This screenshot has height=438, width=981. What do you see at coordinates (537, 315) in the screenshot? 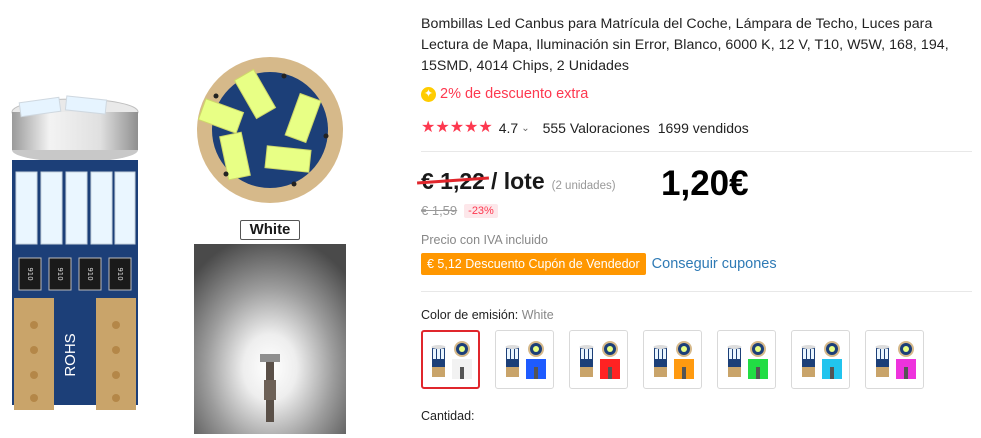
I see `emission-color-value: White` at bounding box center [537, 315].